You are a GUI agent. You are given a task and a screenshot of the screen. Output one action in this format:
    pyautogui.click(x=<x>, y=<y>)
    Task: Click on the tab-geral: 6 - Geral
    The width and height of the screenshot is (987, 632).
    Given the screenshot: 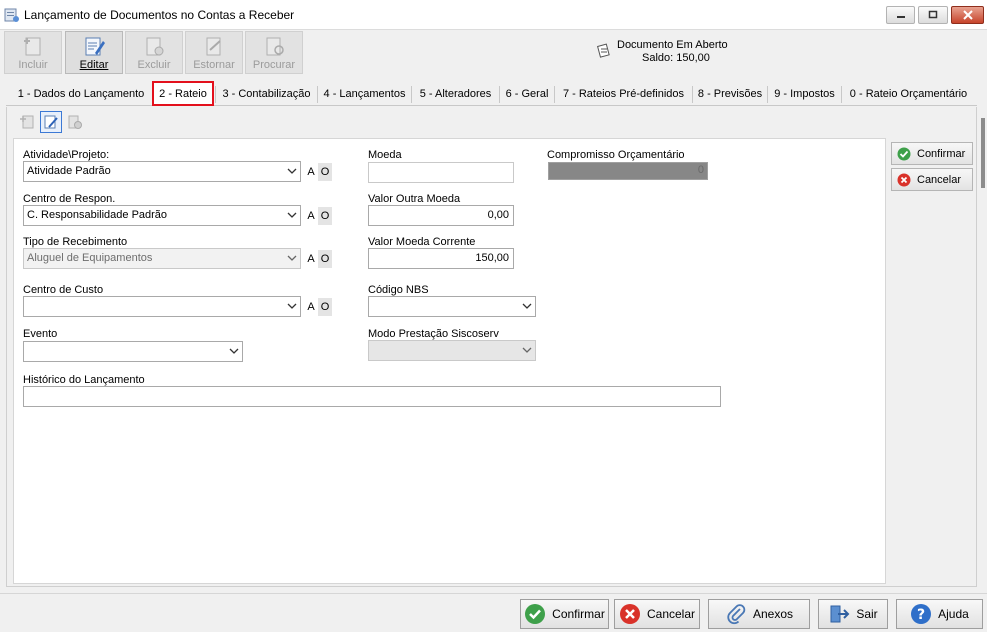 What is the action you would take?
    pyautogui.click(x=527, y=94)
    